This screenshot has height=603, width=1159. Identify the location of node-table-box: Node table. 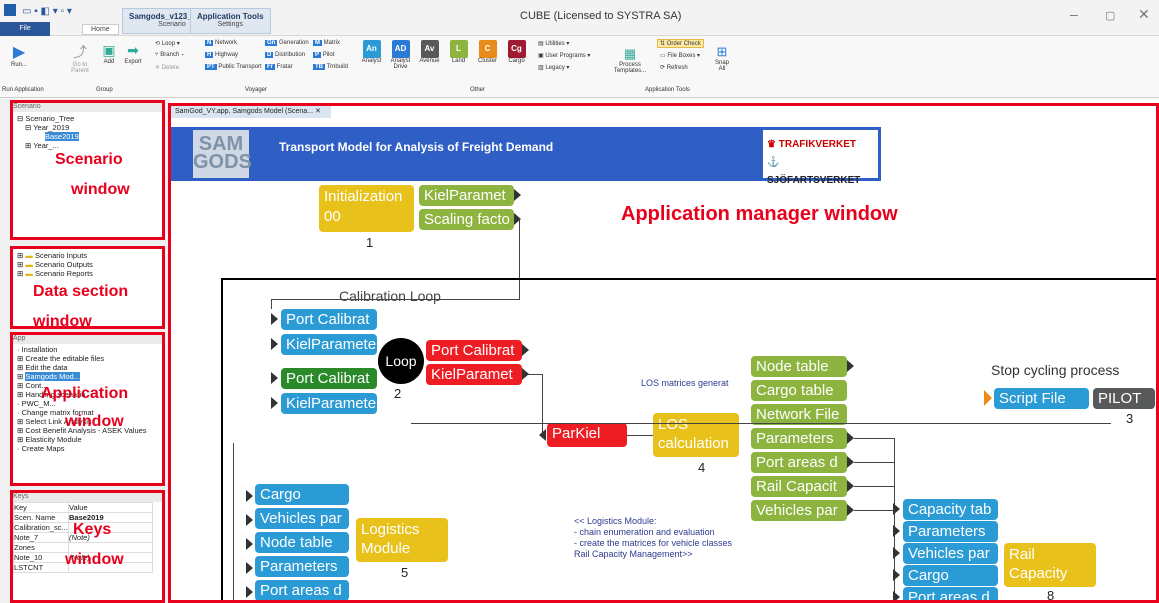
(799, 366).